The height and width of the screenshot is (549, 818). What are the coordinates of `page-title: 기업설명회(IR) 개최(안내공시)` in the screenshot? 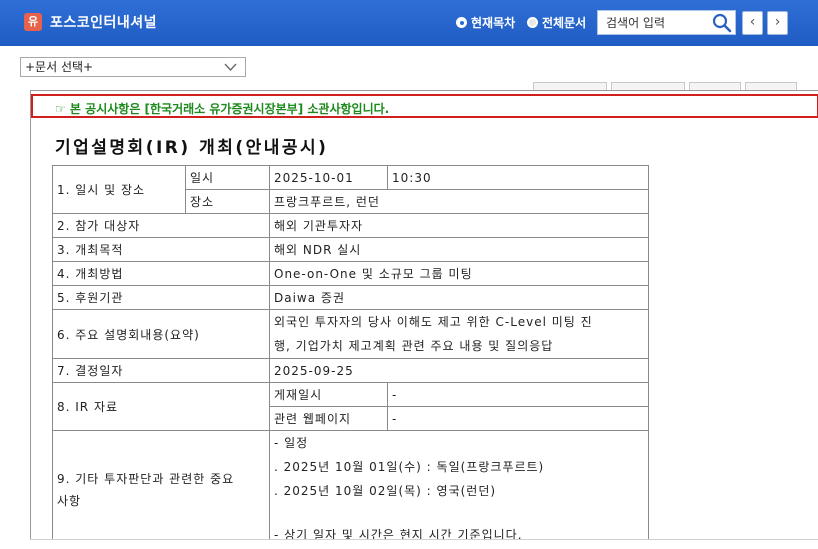 It's located at (192, 148).